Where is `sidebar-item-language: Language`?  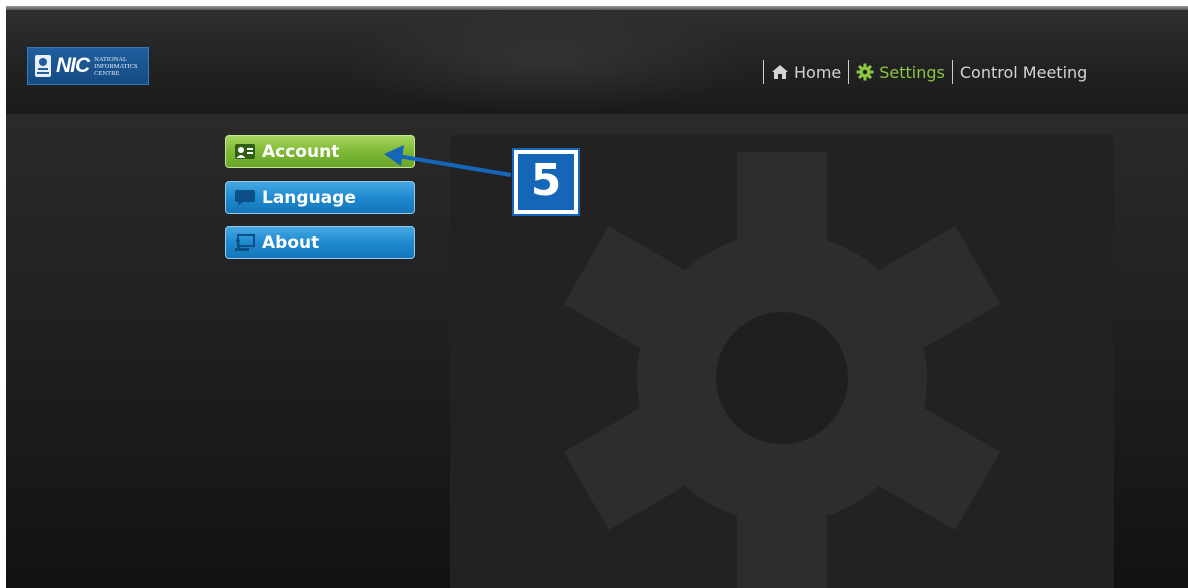 sidebar-item-language: Language is located at coordinates (320, 197).